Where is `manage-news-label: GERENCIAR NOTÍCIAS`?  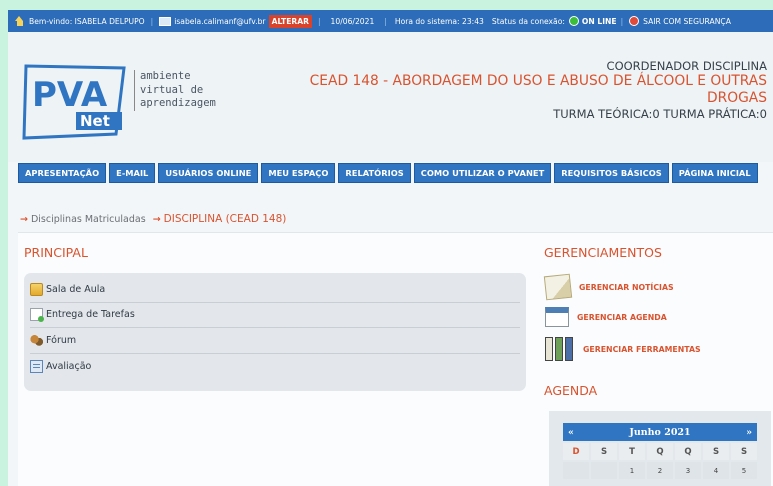 manage-news-label: GERENCIAR NOTÍCIAS is located at coordinates (626, 287).